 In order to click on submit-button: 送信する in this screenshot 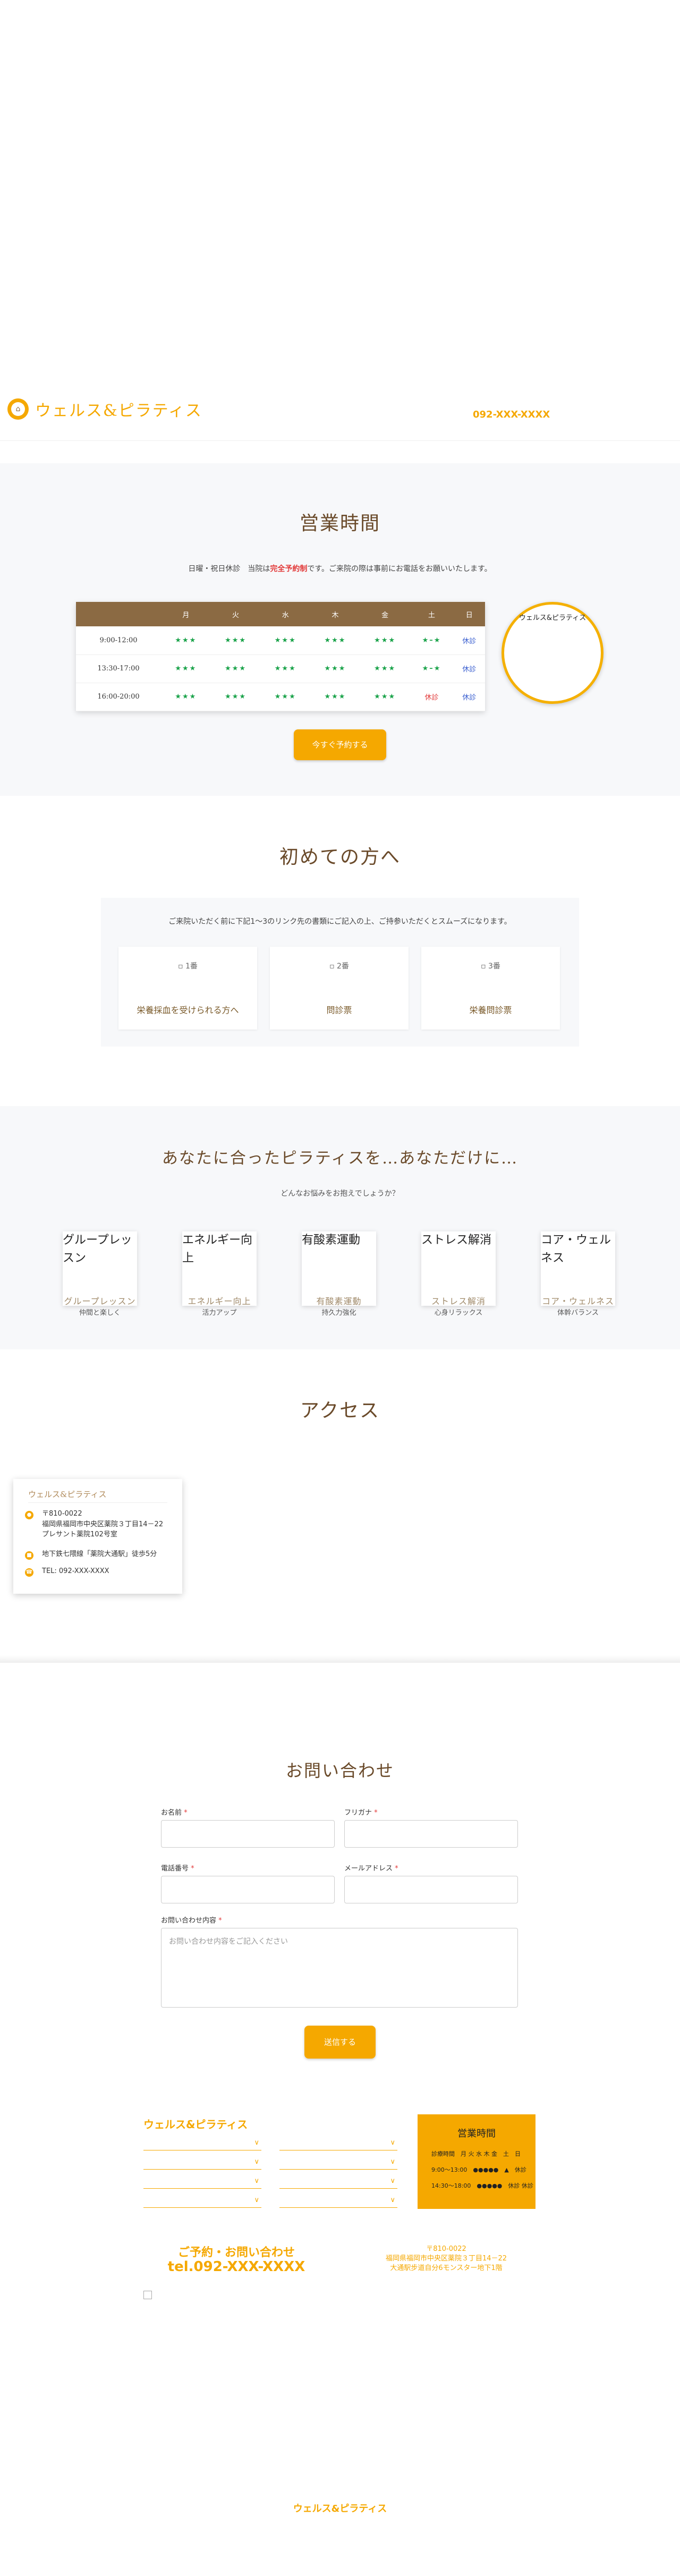, I will do `click(340, 2042)`.